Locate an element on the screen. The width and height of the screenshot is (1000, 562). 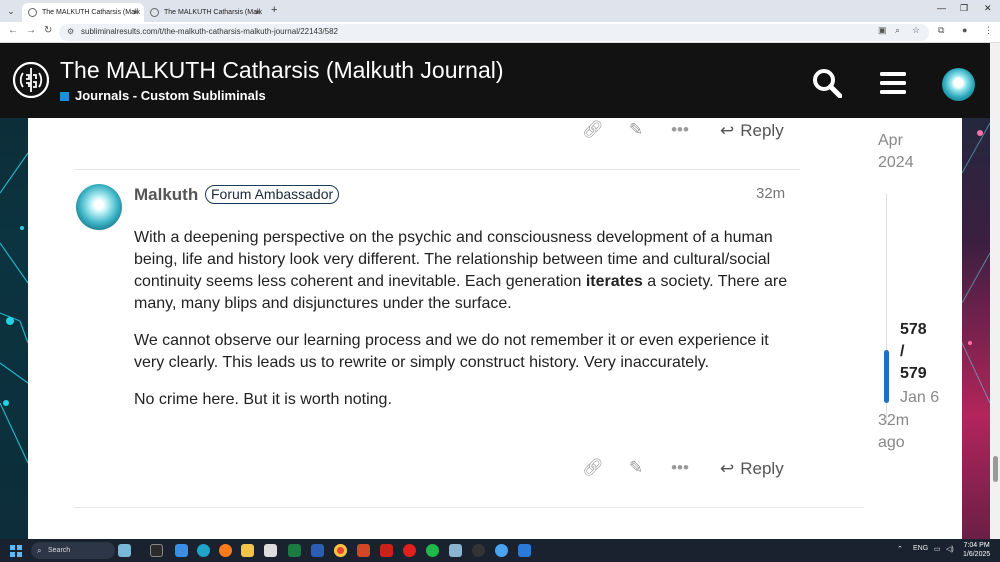
taskbar-clock: 7:04 PM 1/6/2025 is located at coordinates (976, 550).